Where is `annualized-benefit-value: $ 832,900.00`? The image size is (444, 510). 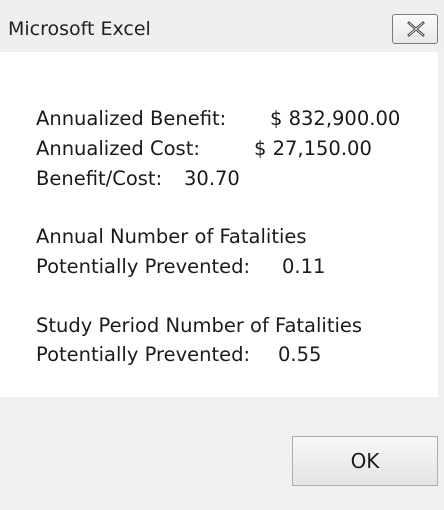 annualized-benefit-value: $ 832,900.00 is located at coordinates (335, 118).